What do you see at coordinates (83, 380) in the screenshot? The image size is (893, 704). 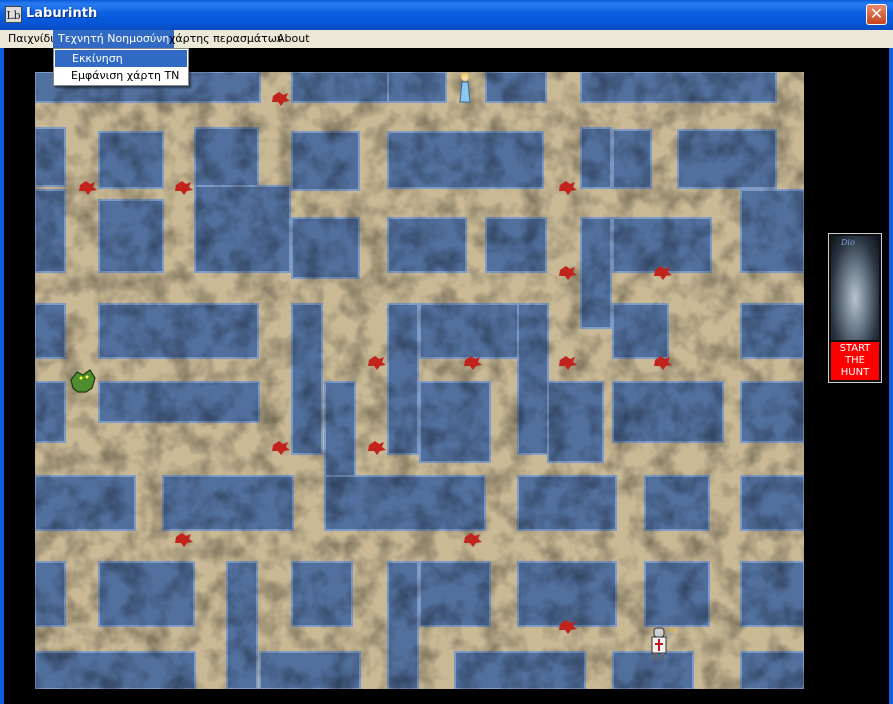 I see `monster-sprite` at bounding box center [83, 380].